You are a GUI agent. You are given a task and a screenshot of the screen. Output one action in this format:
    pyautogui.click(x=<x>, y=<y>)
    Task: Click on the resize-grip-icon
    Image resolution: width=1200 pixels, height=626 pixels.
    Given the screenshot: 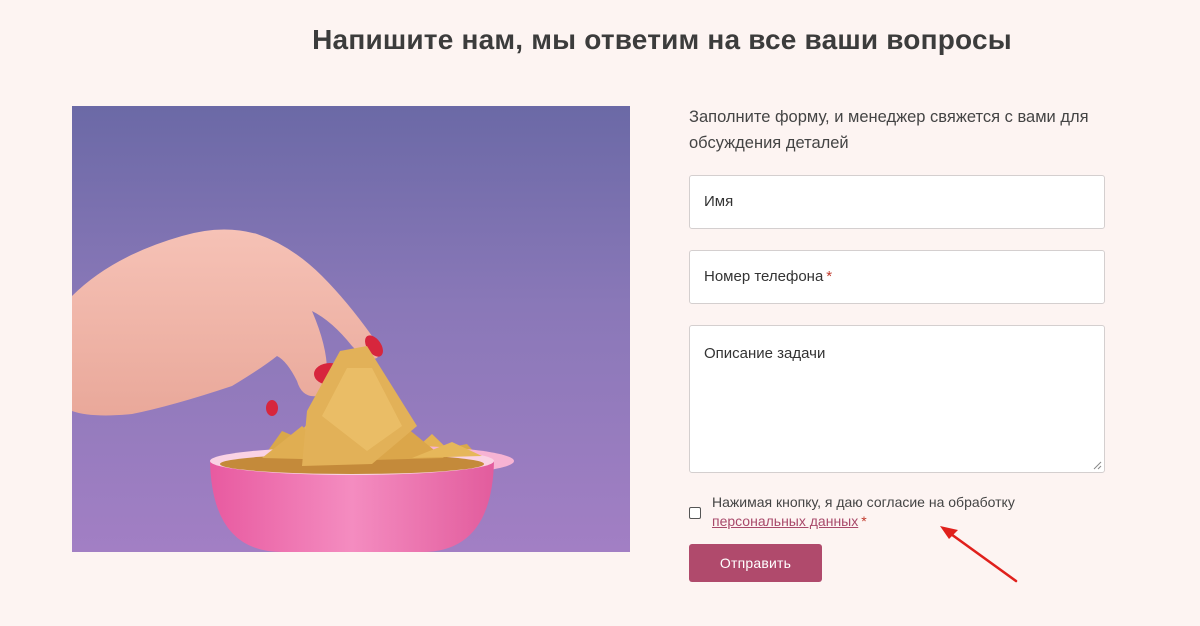 What is the action you would take?
    pyautogui.click(x=1097, y=465)
    